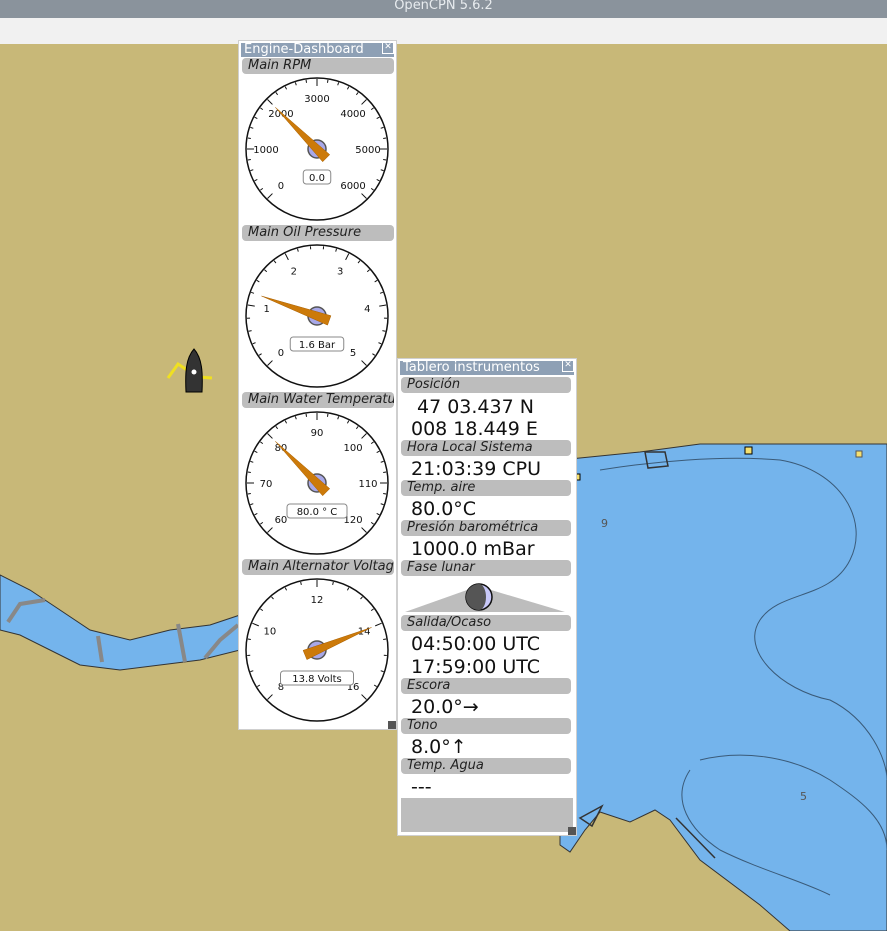 This screenshot has width=887, height=931. What do you see at coordinates (444, 509) in the screenshot?
I see `air-temperature-value: 80.0°C` at bounding box center [444, 509].